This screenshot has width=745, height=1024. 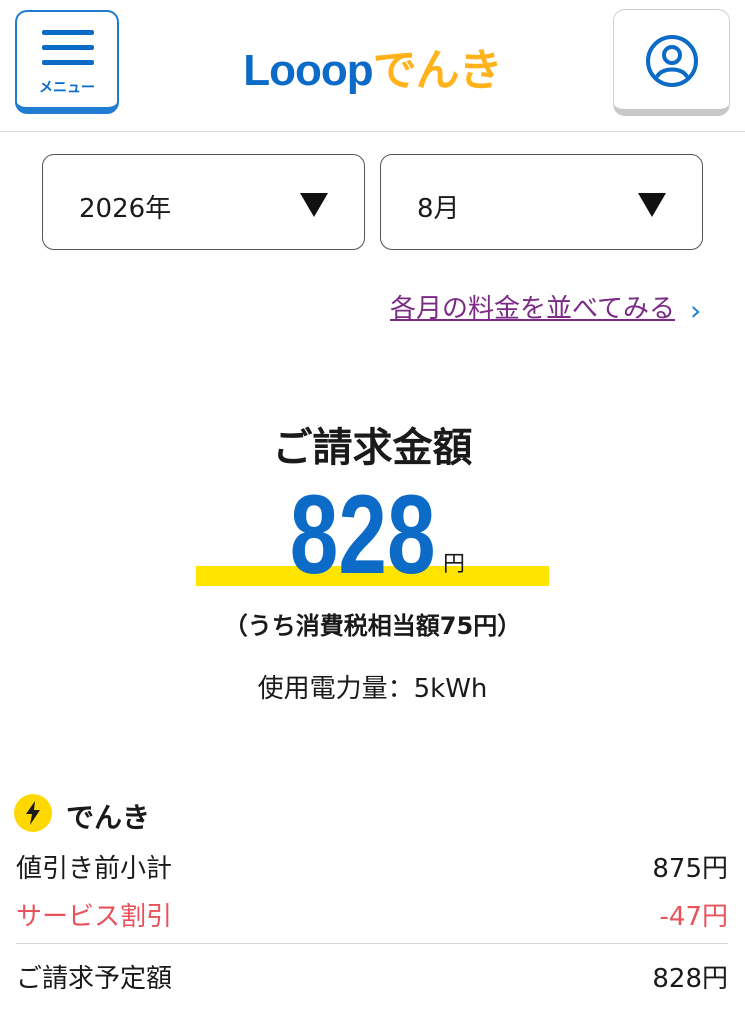 I want to click on subtotal-value: 875円, so click(x=690, y=869).